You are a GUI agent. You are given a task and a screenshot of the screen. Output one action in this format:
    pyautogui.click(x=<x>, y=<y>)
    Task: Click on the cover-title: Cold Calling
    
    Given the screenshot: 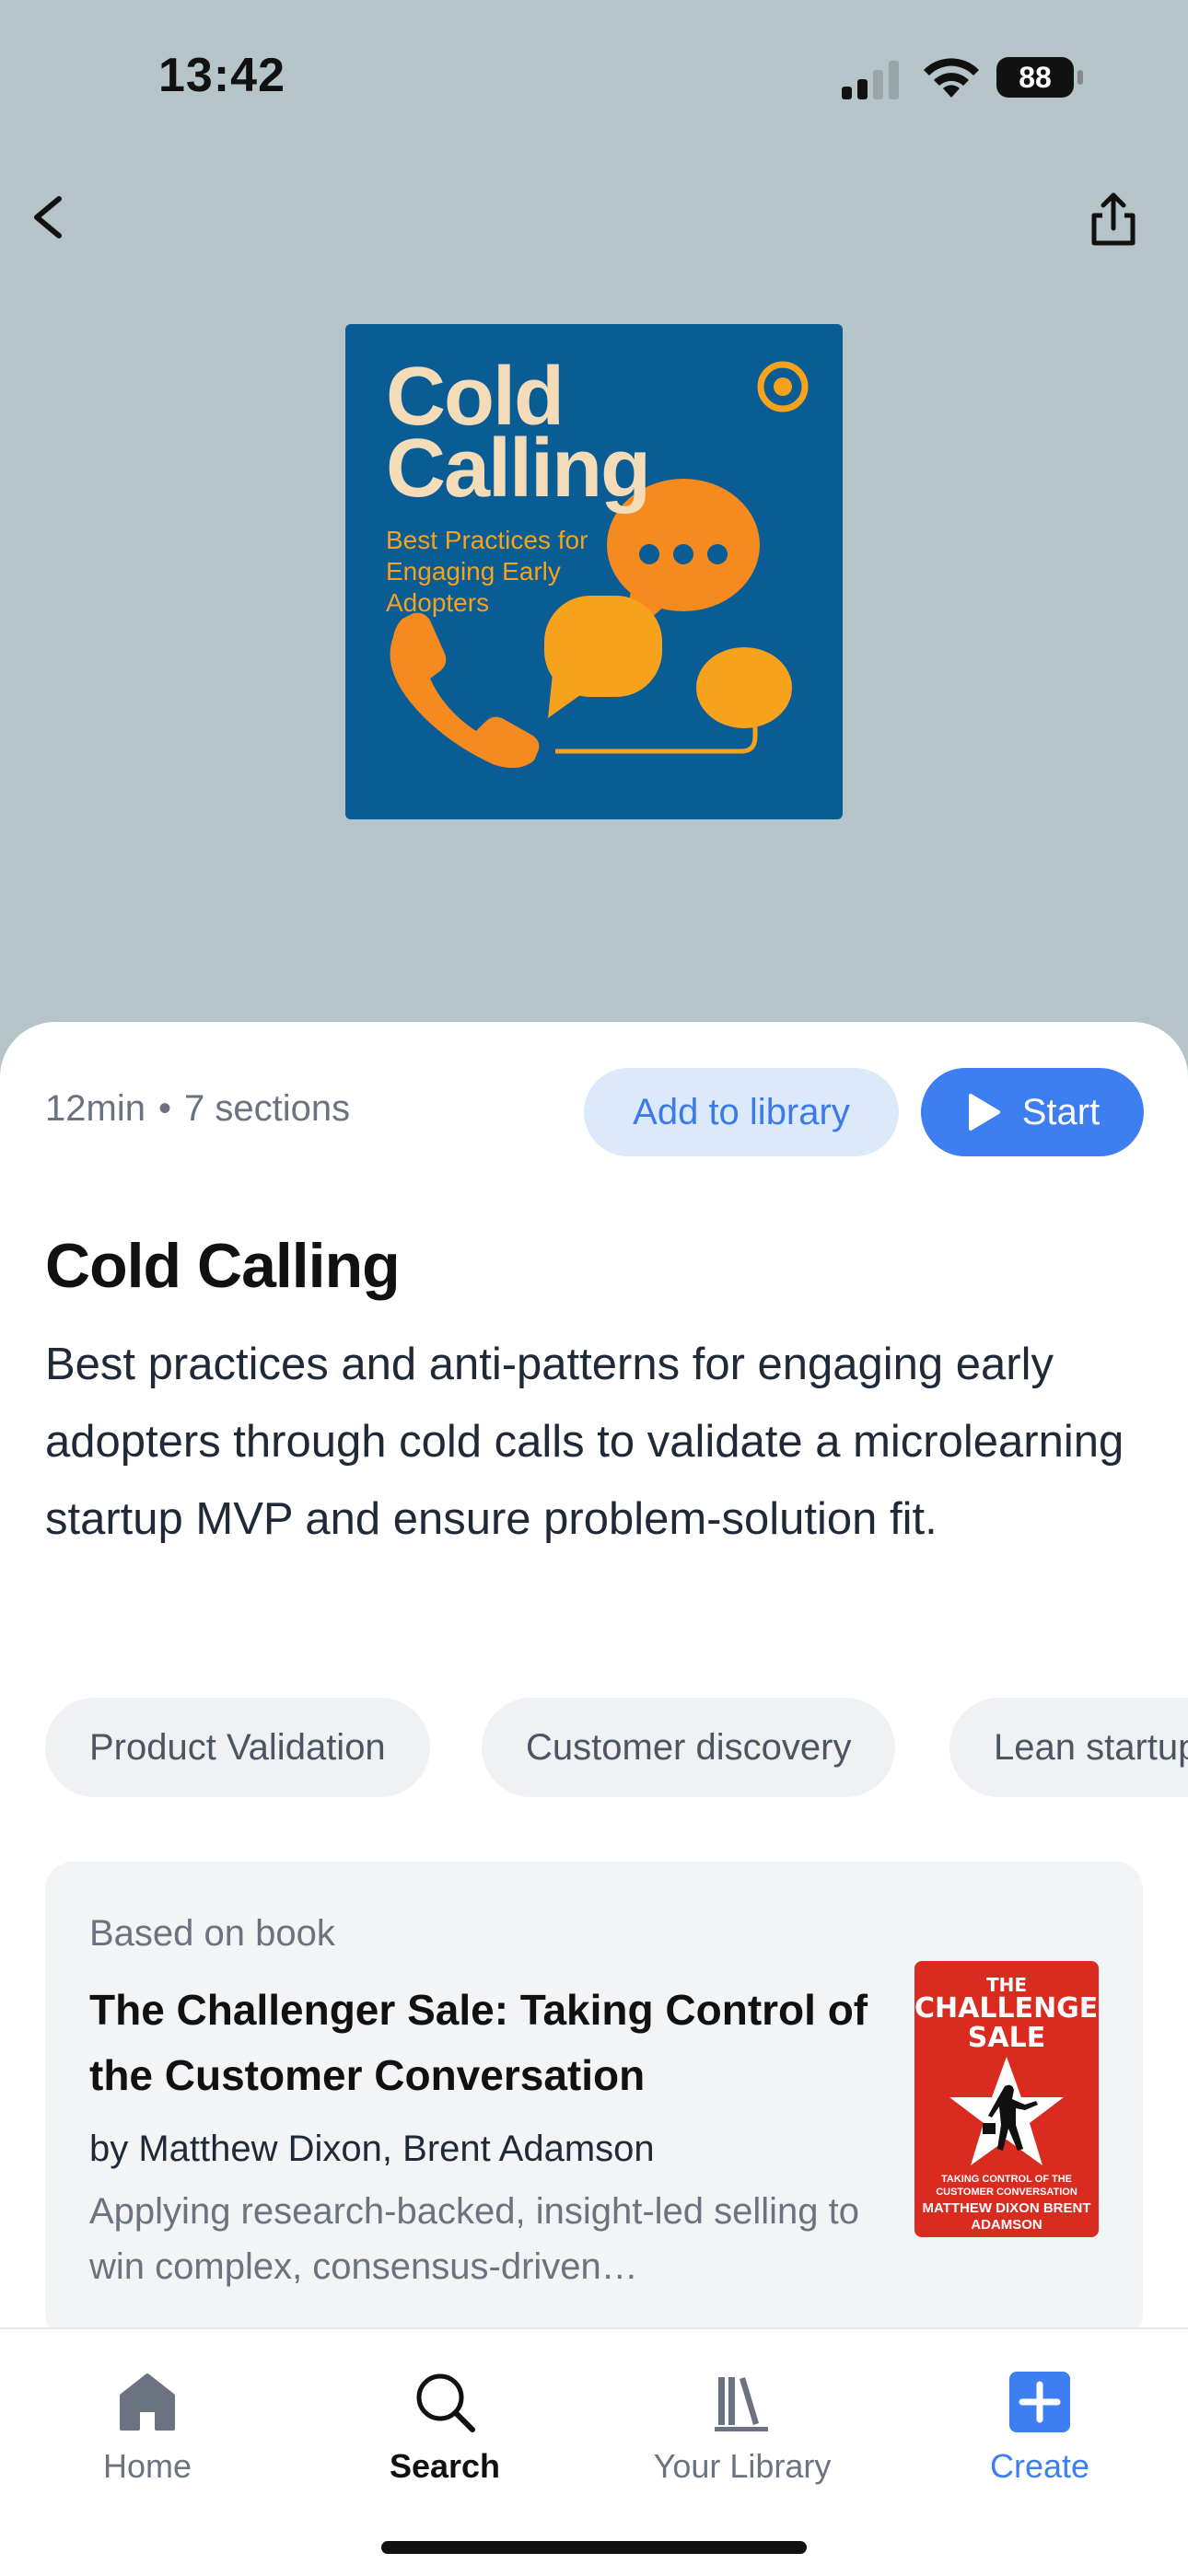 What is the action you would take?
    pyautogui.click(x=518, y=433)
    